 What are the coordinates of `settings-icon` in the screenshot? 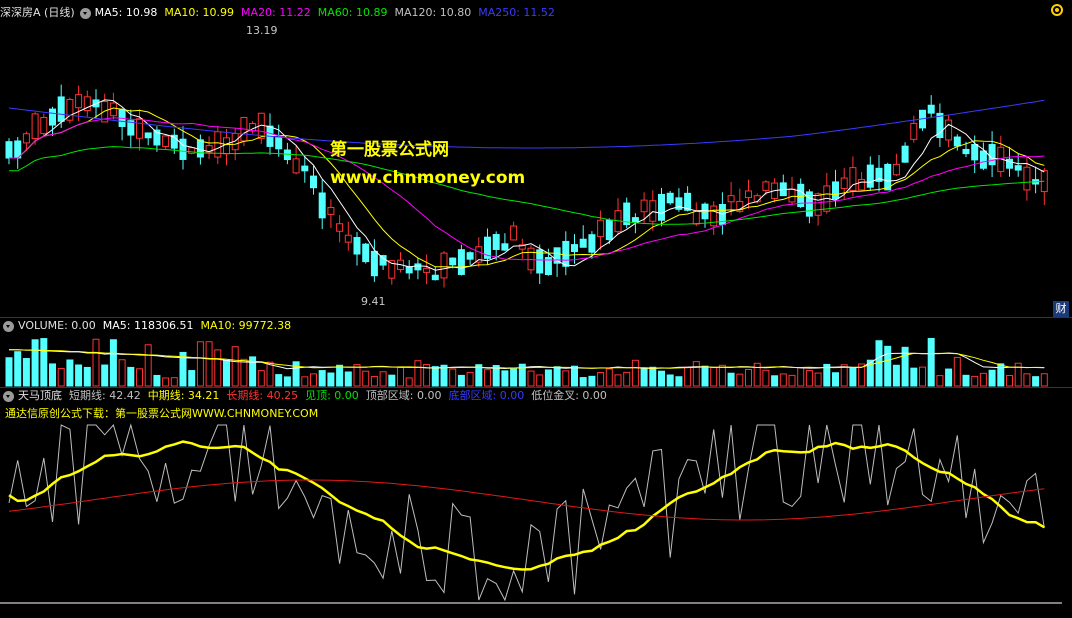 It's located at (1057, 10).